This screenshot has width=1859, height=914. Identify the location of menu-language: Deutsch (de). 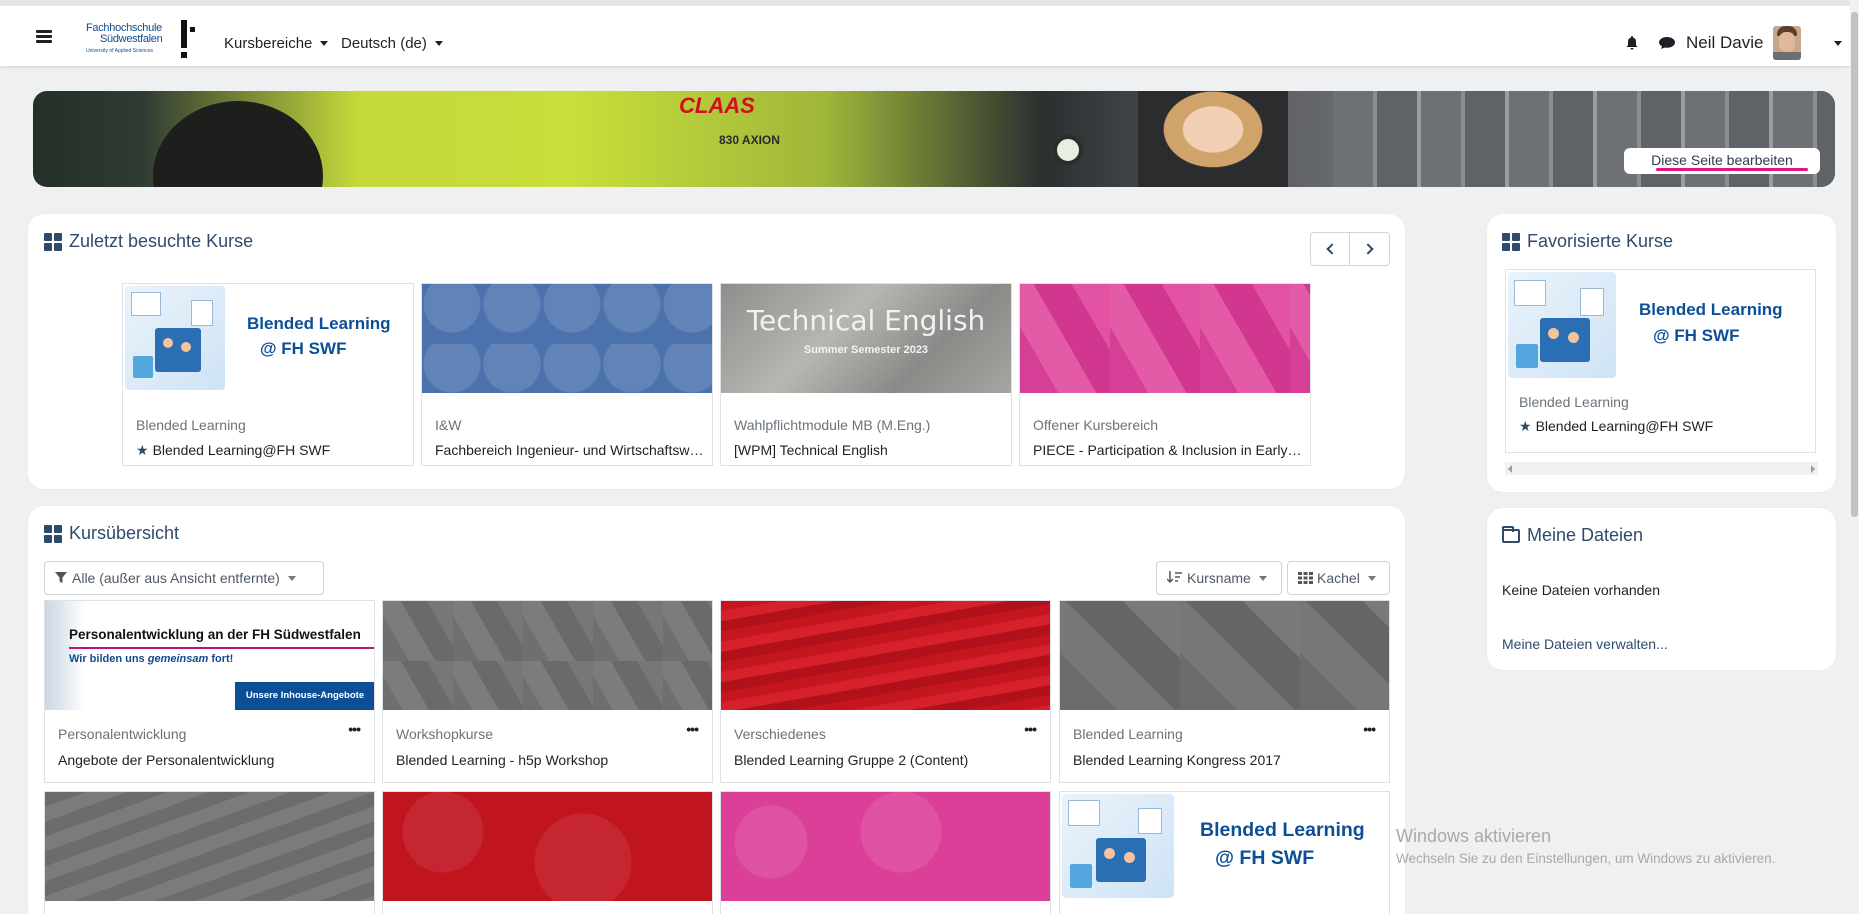
(392, 43).